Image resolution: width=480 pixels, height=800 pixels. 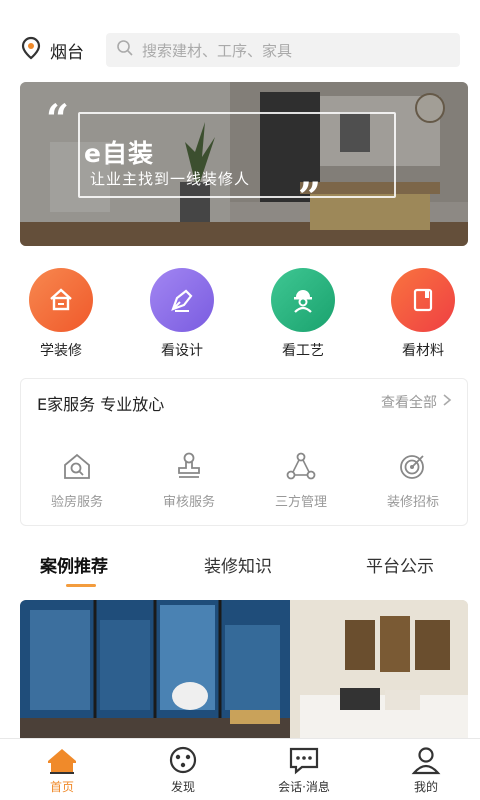 I want to click on stamp-icon, so click(x=189, y=466).